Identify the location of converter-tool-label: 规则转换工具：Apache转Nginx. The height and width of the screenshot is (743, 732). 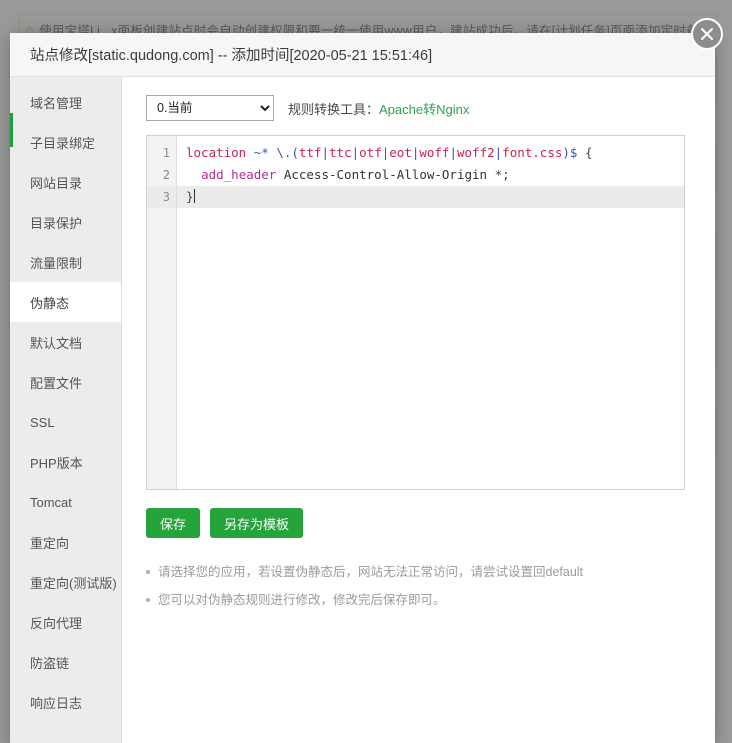
(378, 108).